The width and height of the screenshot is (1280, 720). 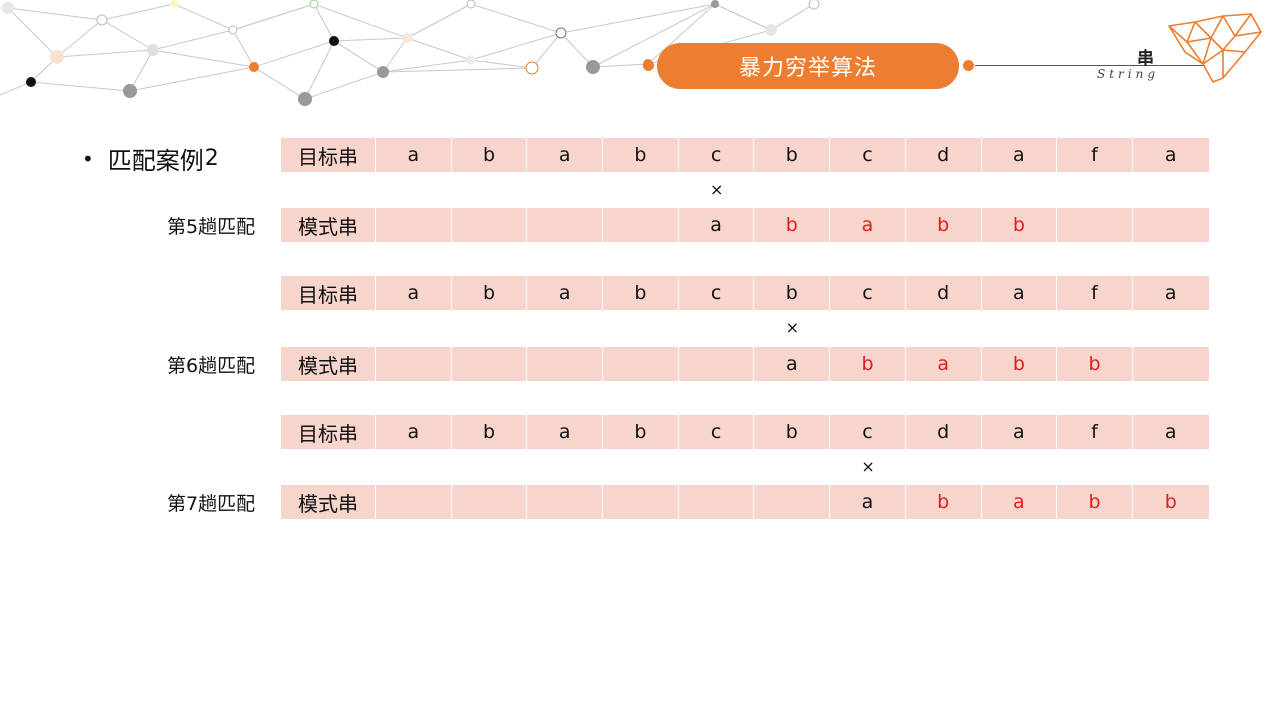 What do you see at coordinates (211, 158) in the screenshot?
I see `bullet-number: 2` at bounding box center [211, 158].